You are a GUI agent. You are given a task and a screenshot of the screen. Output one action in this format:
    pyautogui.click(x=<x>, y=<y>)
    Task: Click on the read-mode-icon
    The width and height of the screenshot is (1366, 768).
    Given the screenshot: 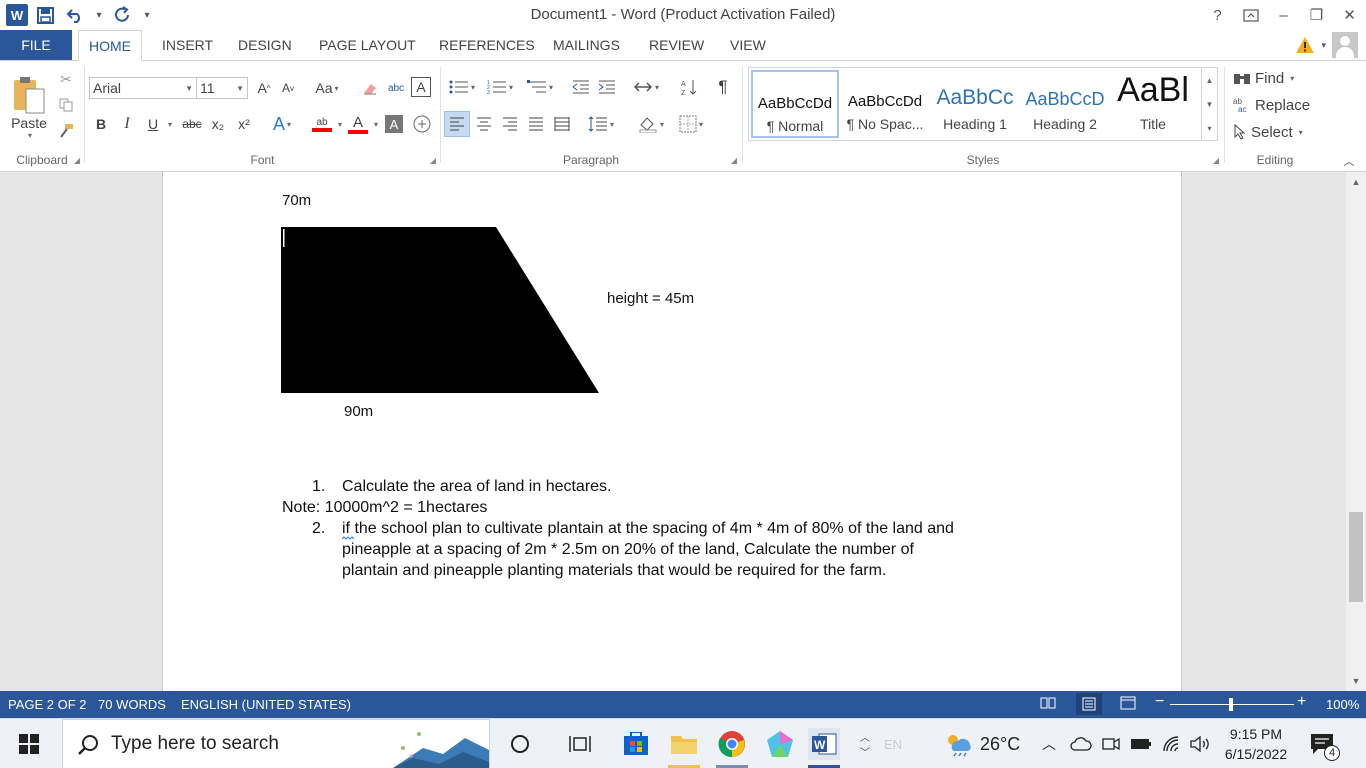 What is the action you would take?
    pyautogui.click(x=1048, y=704)
    